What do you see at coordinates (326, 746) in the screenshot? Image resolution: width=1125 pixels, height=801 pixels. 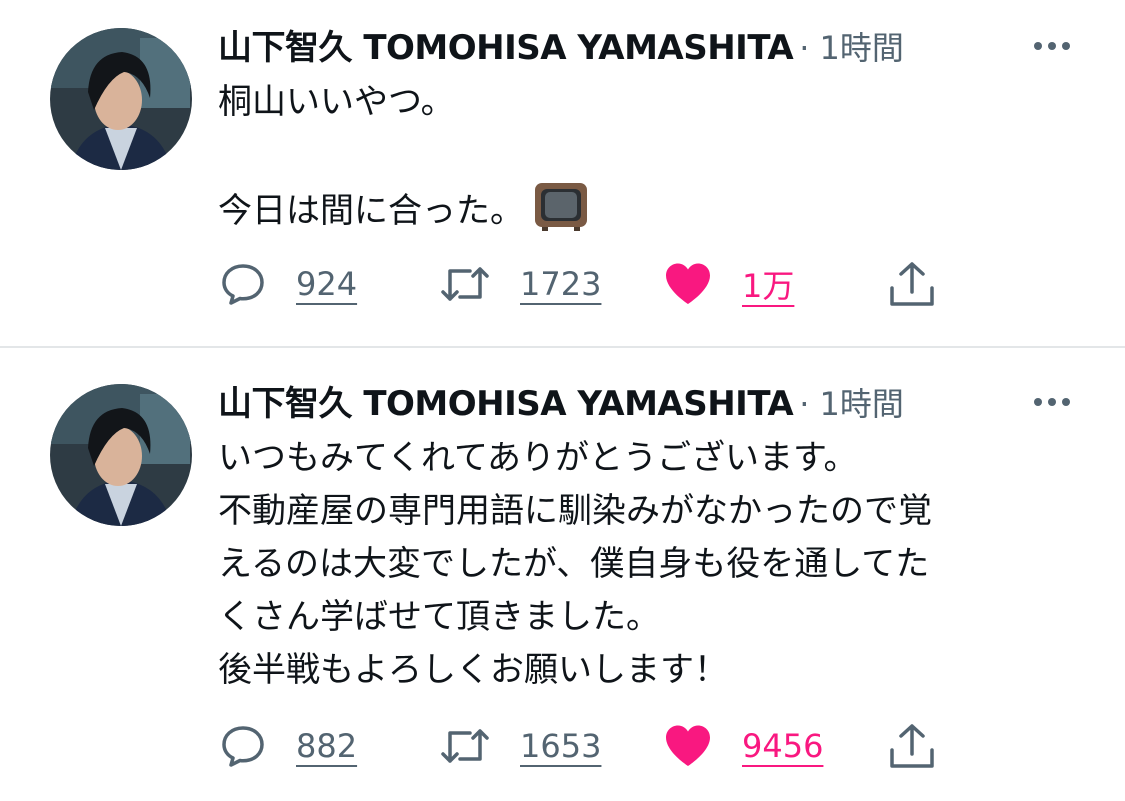 I see `reply-count: 882` at bounding box center [326, 746].